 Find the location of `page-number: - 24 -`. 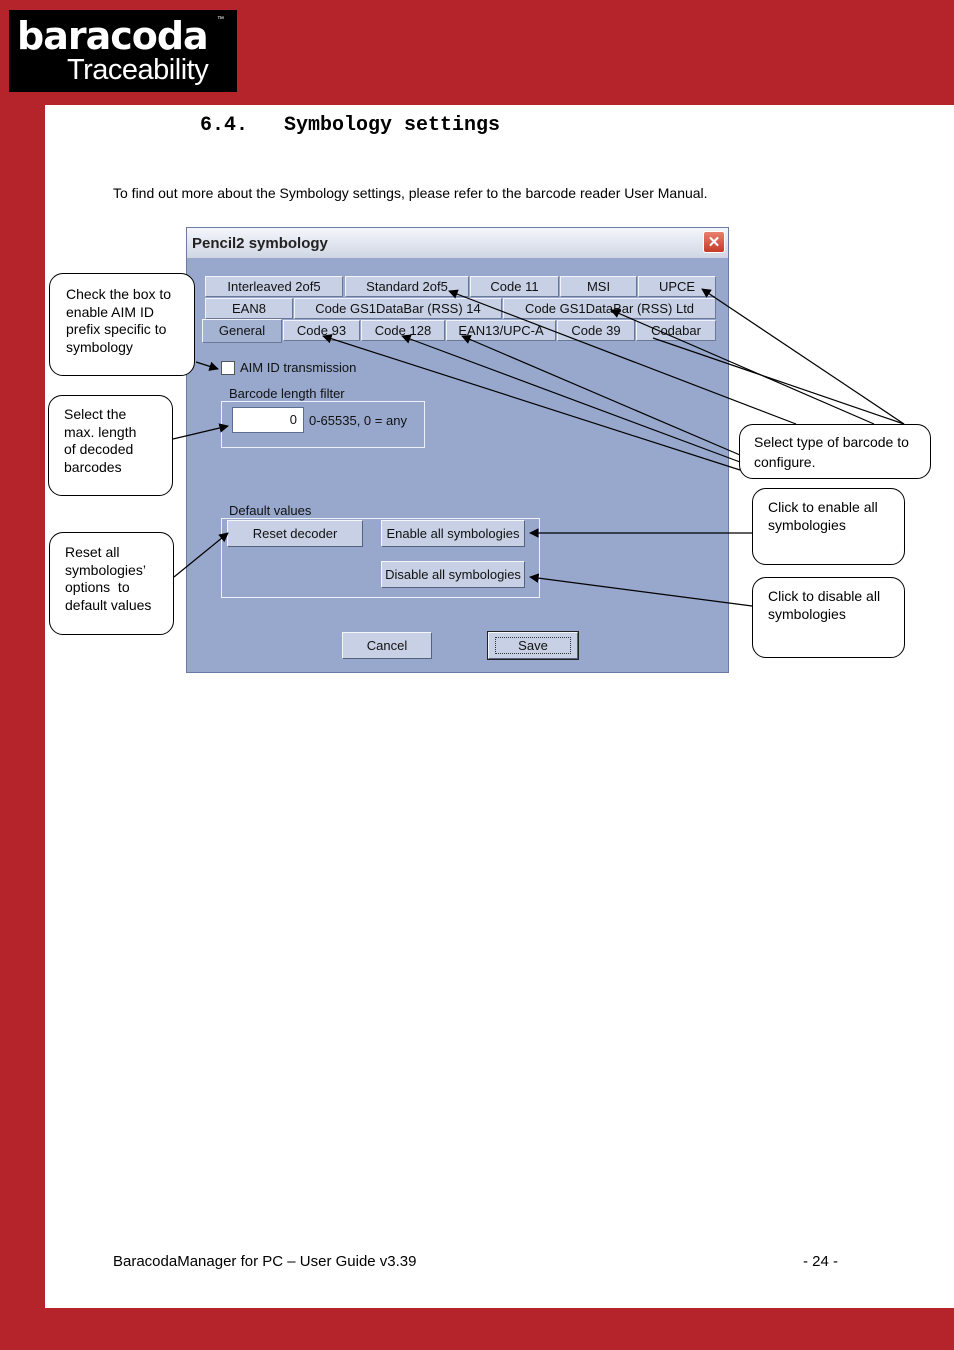

page-number: - 24 - is located at coordinates (821, 1261).